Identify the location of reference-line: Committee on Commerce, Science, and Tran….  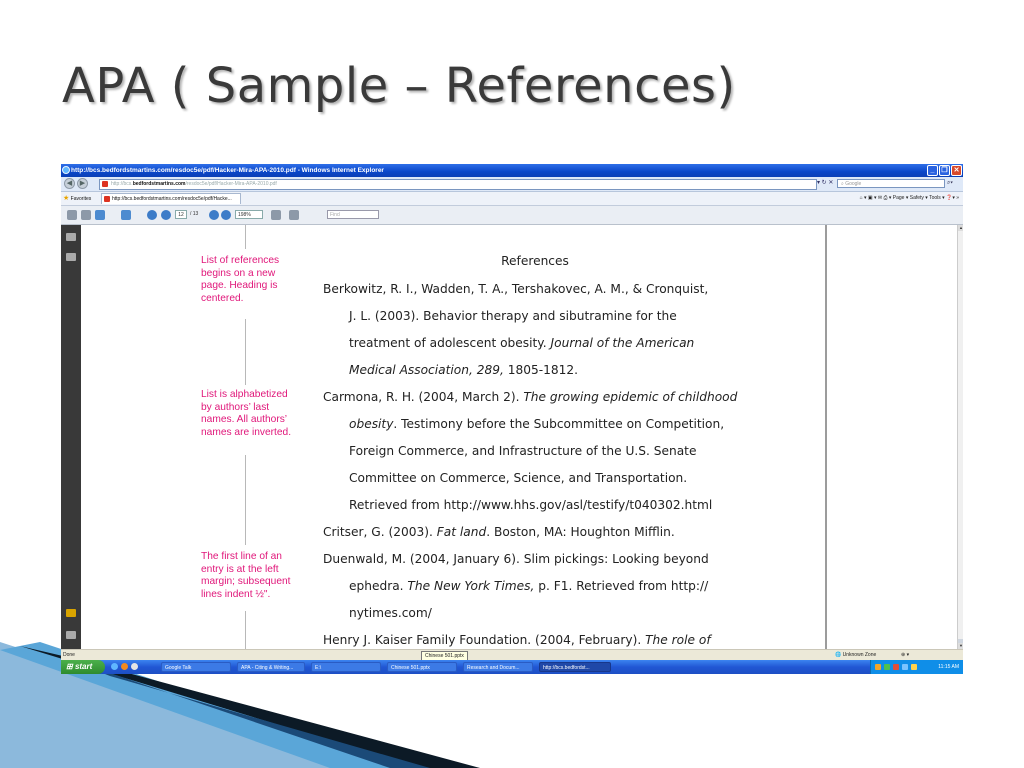
(518, 478).